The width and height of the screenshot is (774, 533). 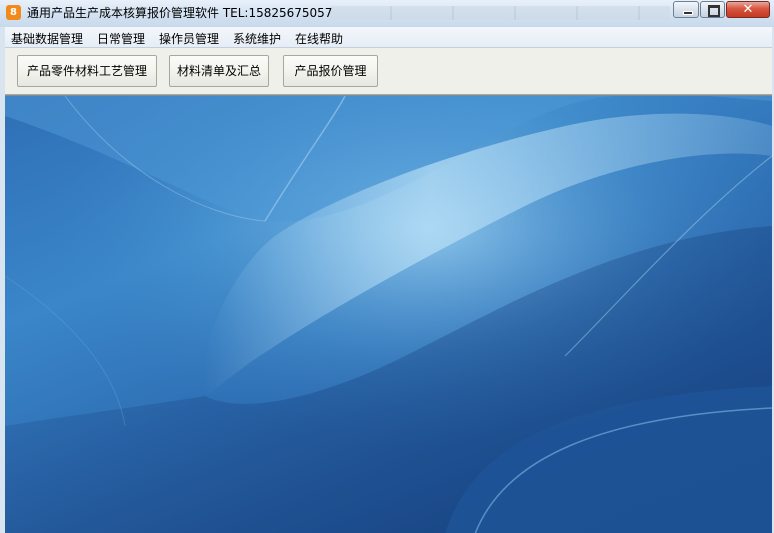 I want to click on menu-system-maintenance: 系统维护, so click(x=257, y=38).